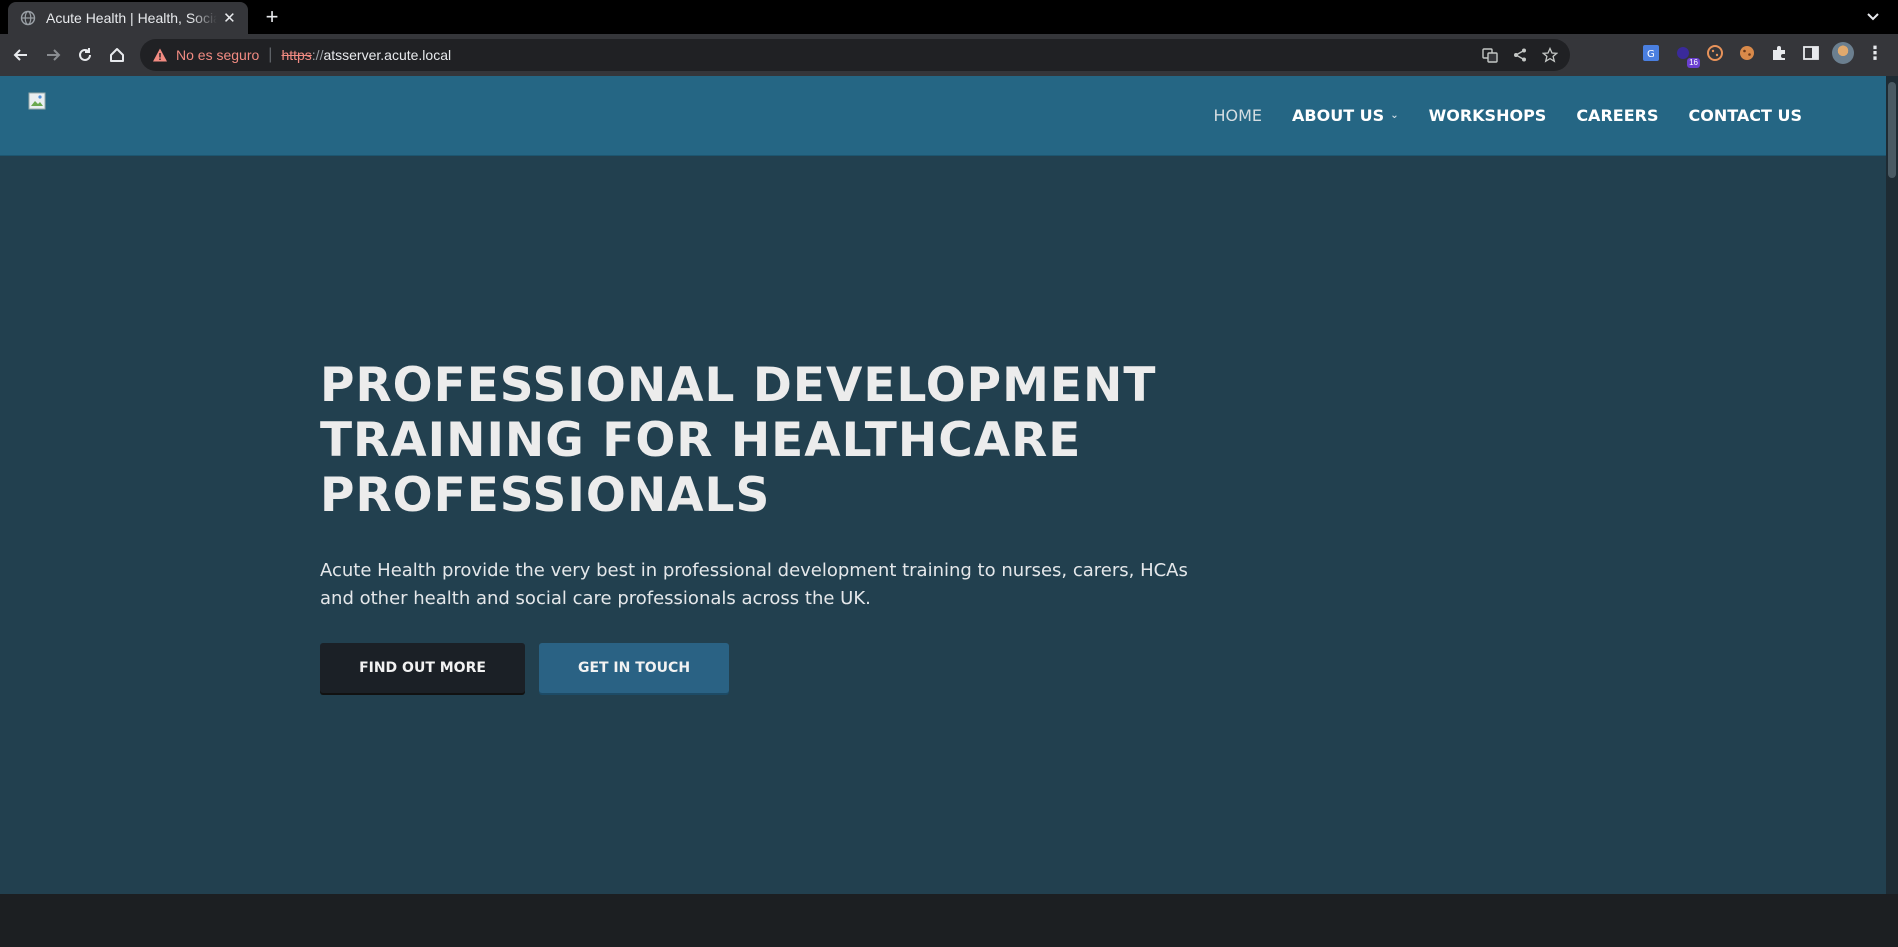 The image size is (1898, 947). Describe the element at coordinates (37, 101) in the screenshot. I see `broken-image-logo-icon` at that location.